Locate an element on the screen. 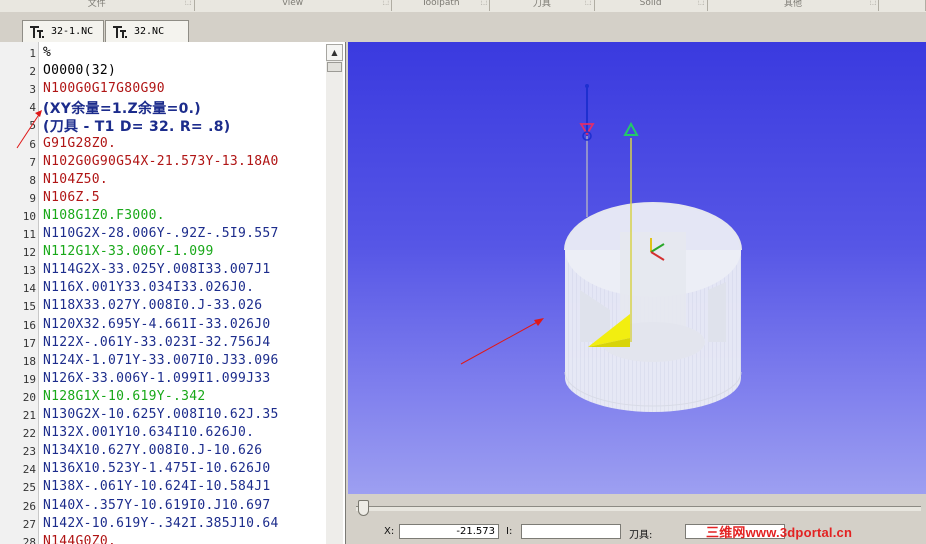 The height and width of the screenshot is (544, 926). code-text: N140X-.357Y-10.619I0.J10.697 is located at coordinates (157, 505).